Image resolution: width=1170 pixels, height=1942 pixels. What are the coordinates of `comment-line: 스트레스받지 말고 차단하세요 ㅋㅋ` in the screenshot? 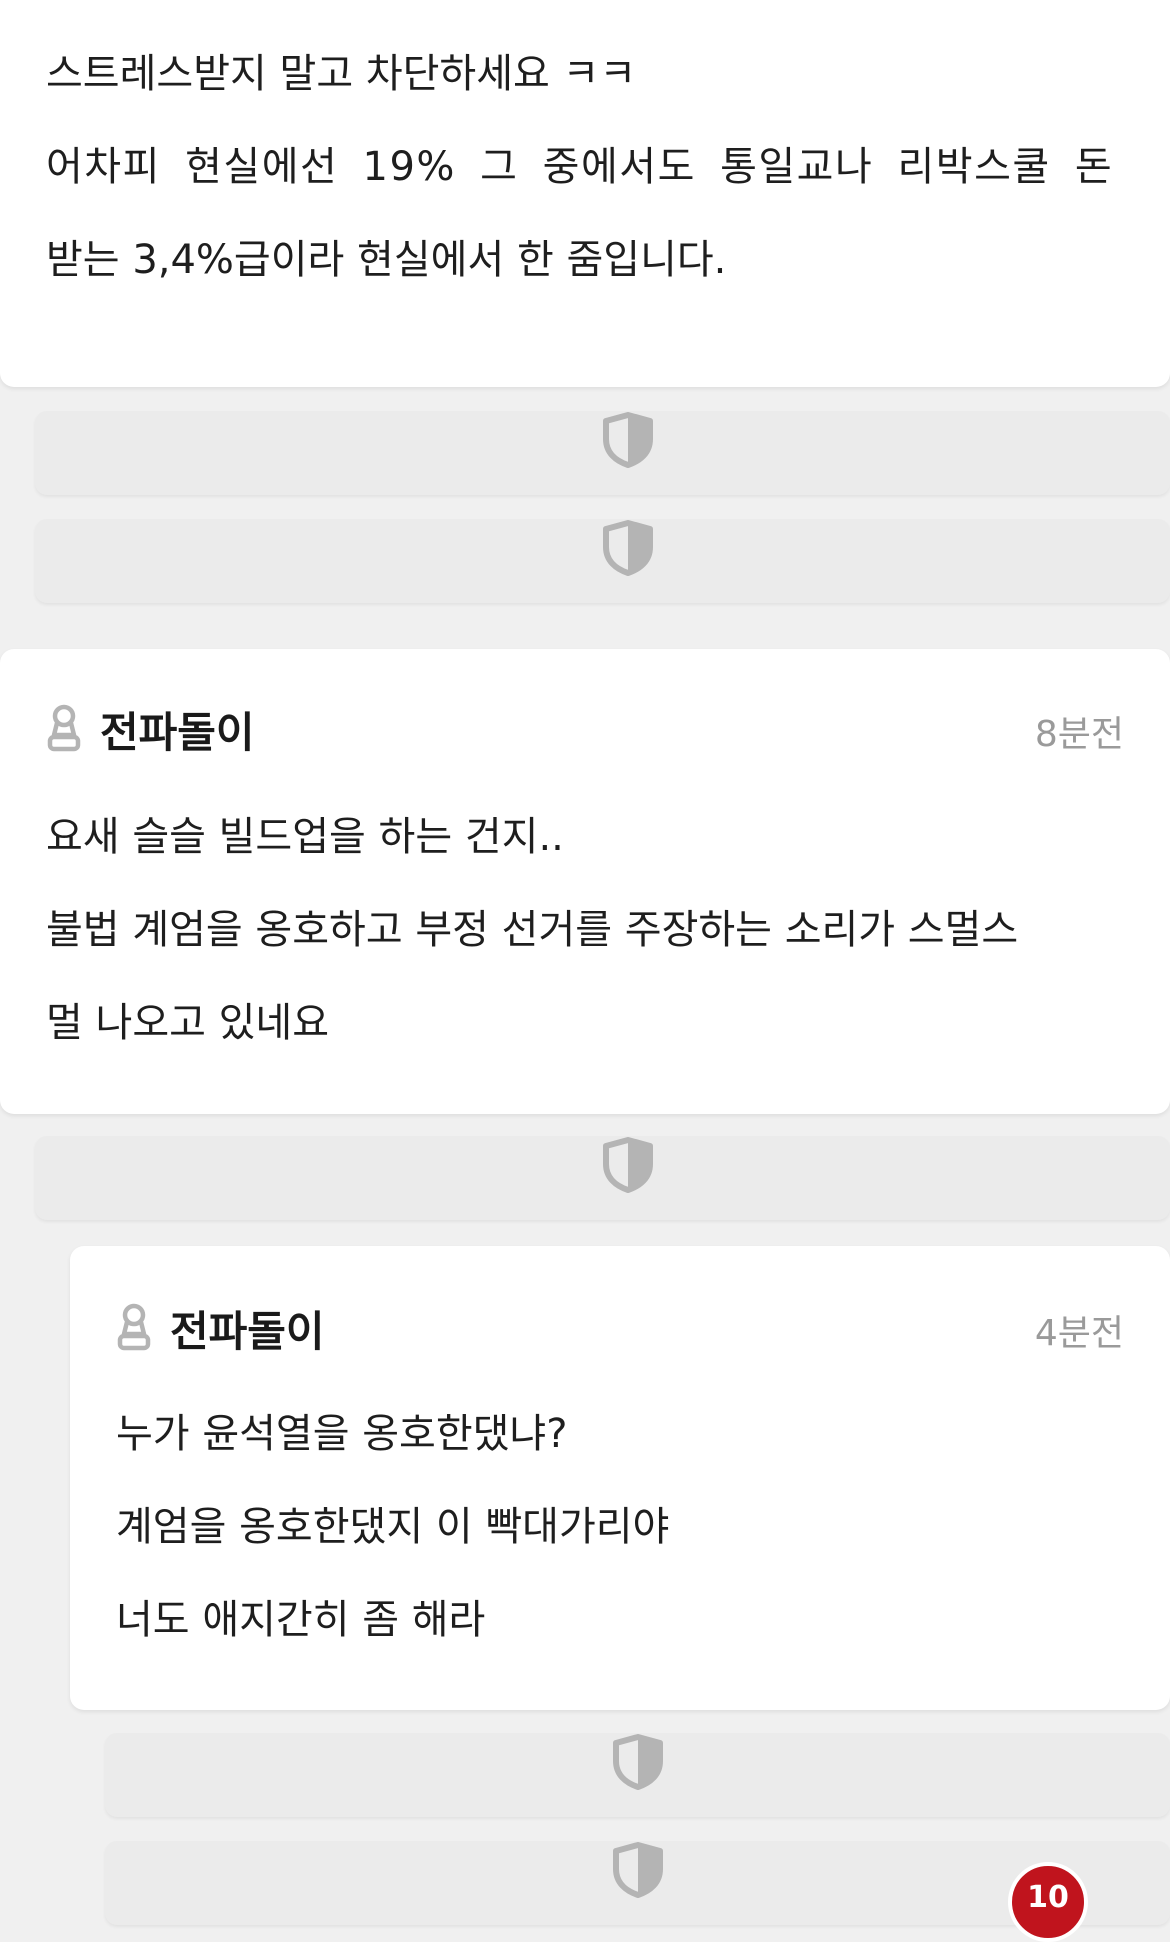 It's located at (341, 74).